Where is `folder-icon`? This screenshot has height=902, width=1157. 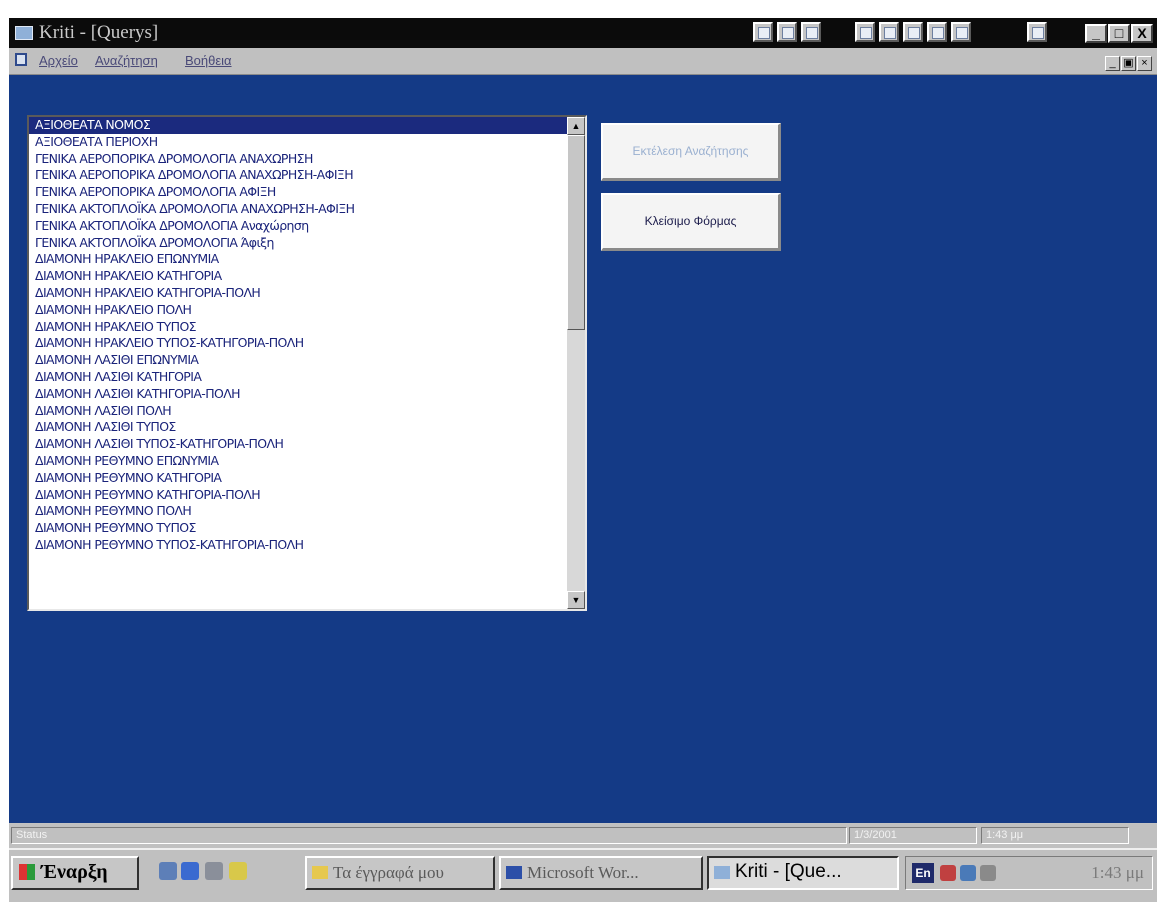 folder-icon is located at coordinates (320, 872).